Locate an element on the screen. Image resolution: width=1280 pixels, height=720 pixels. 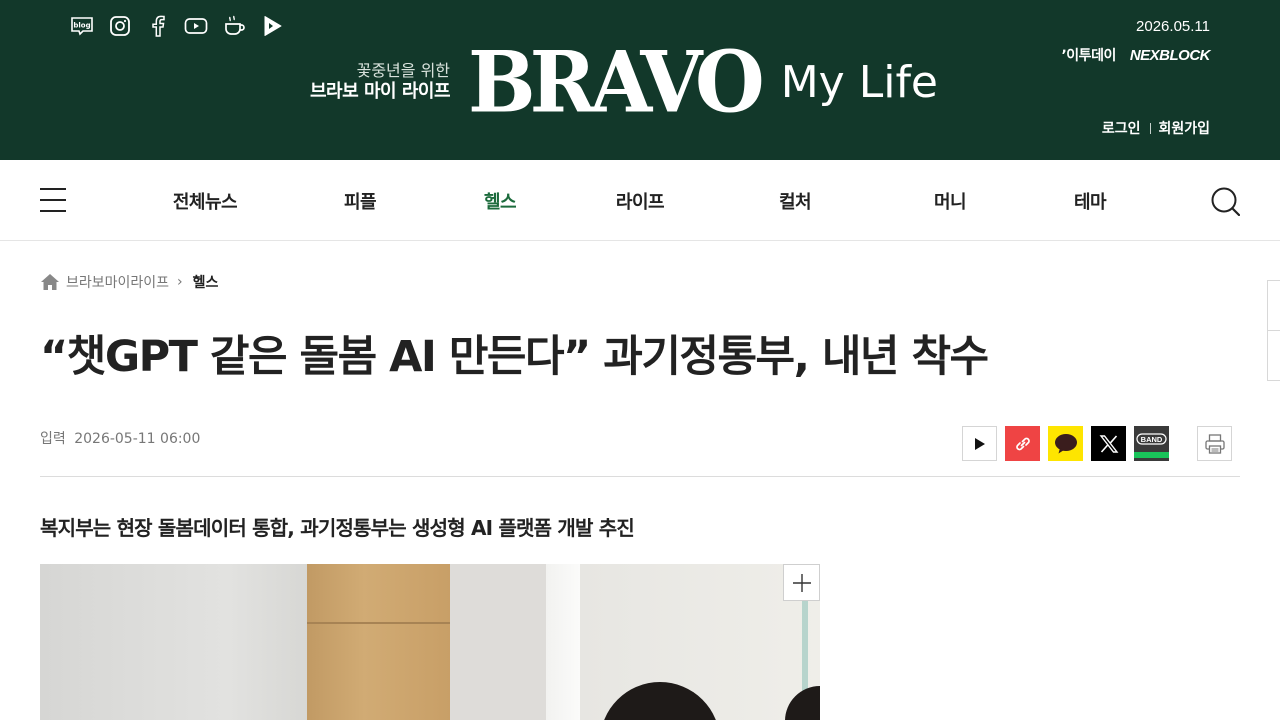
plus-icon is located at coordinates (801, 582).